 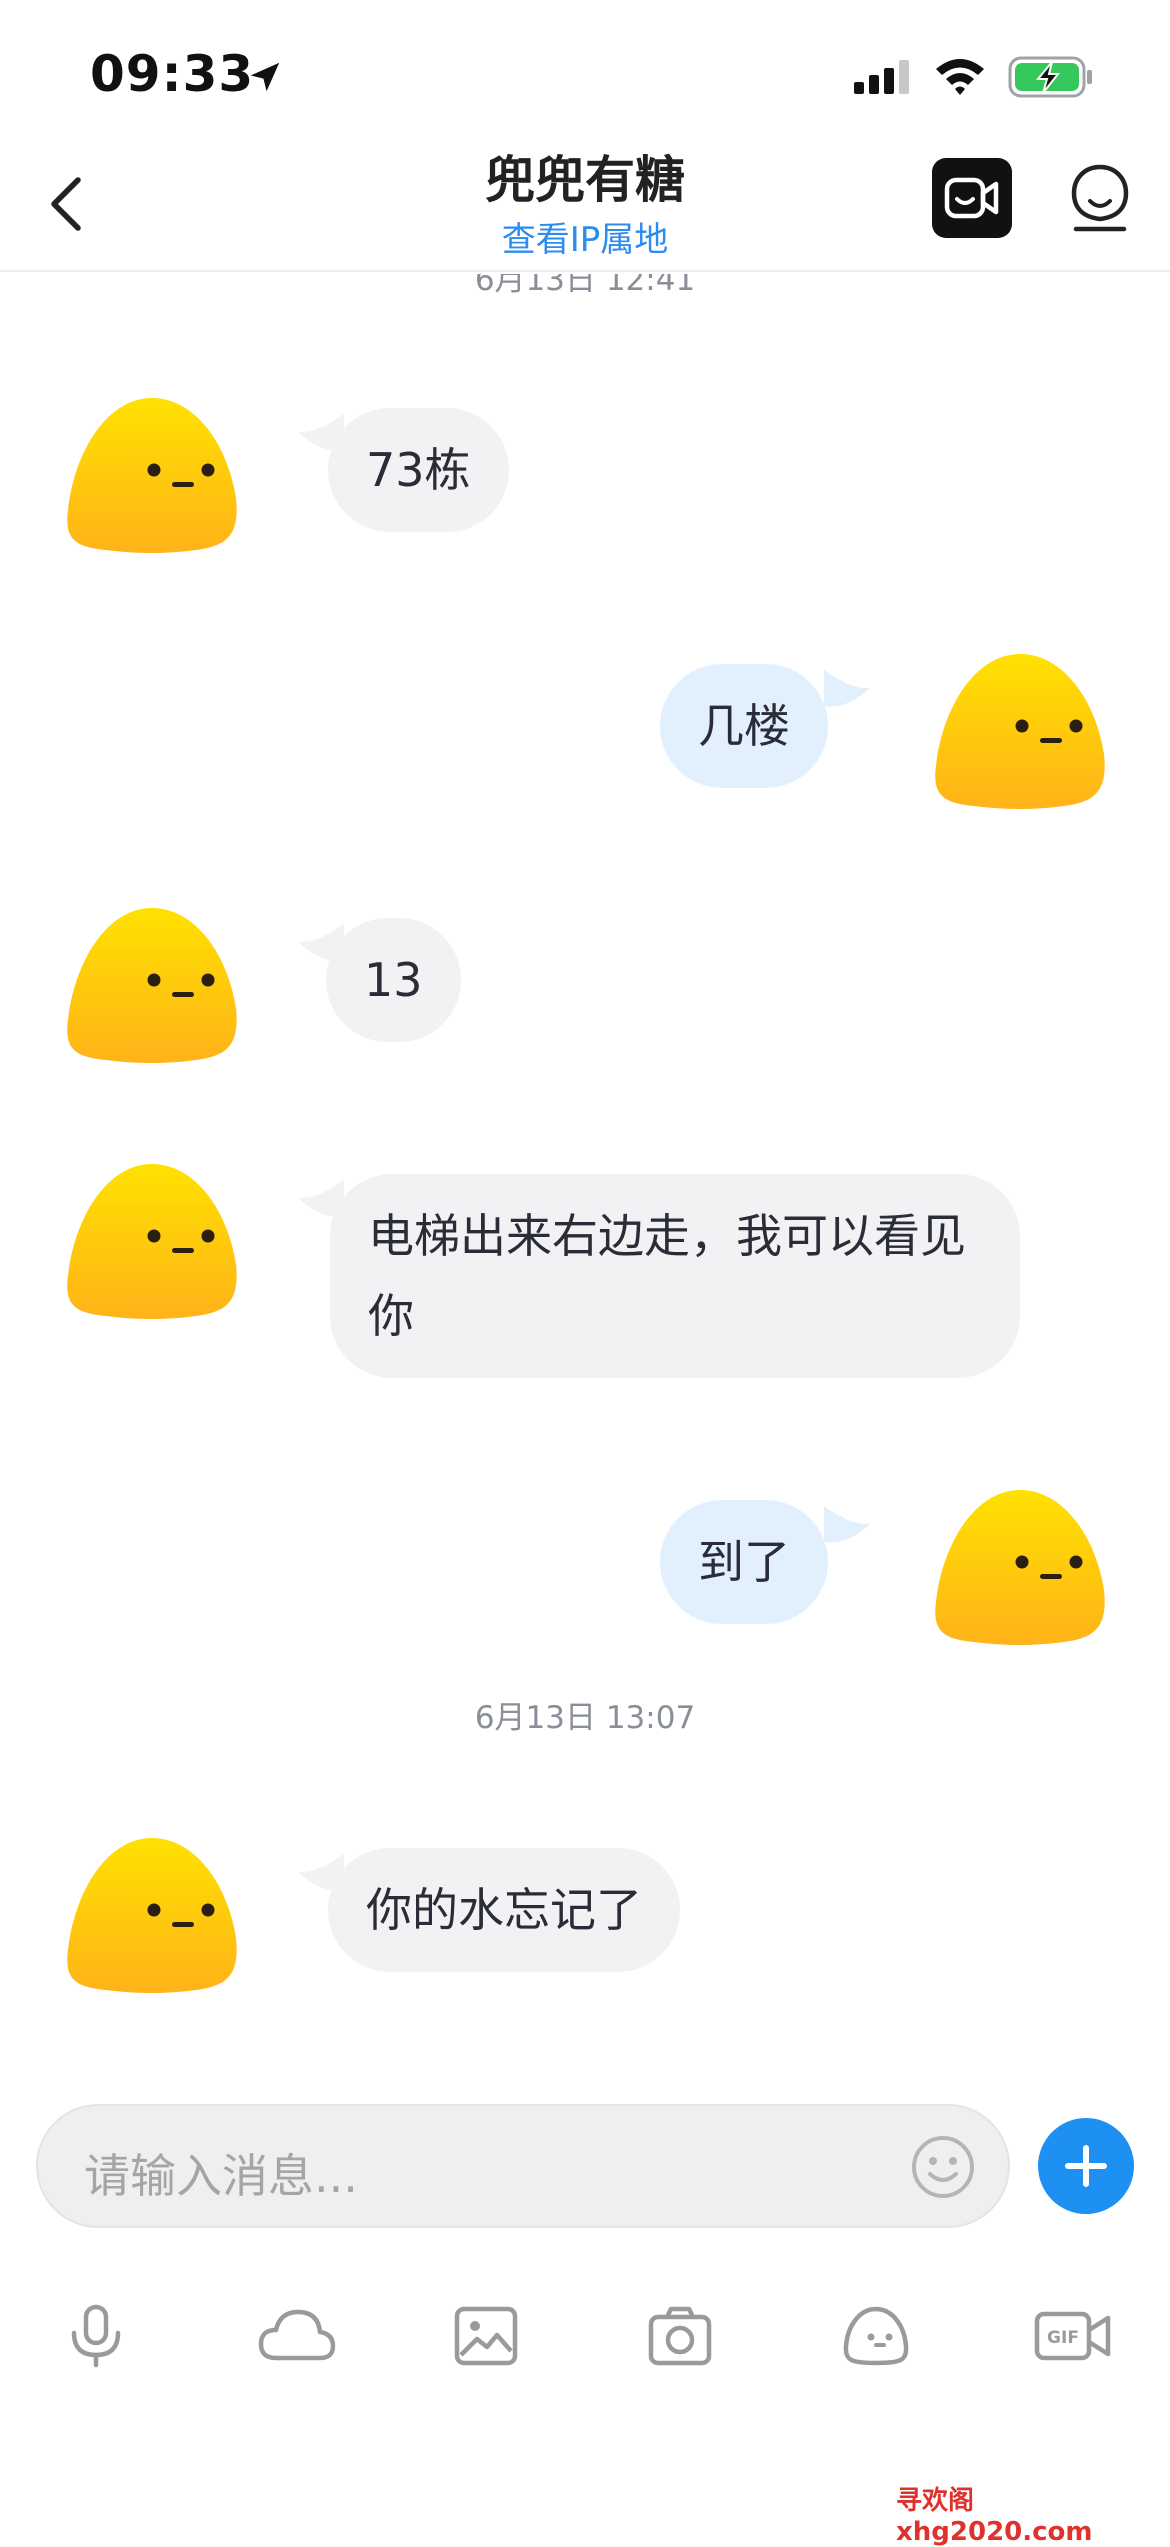 I want to click on message-bubble: 你的水忘记了, so click(x=504, y=1910).